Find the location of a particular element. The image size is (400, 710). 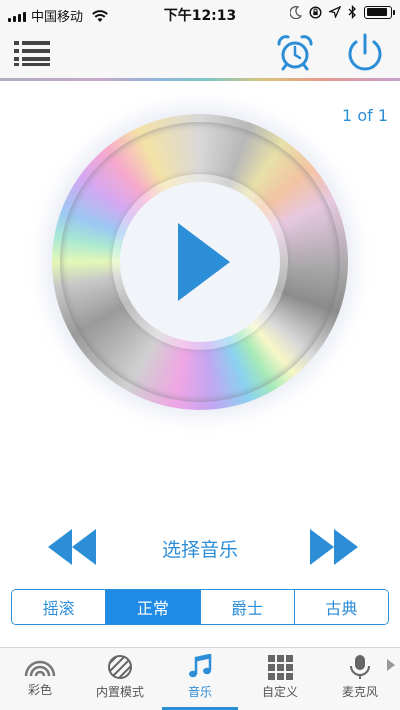

moon-icon is located at coordinates (296, 12).